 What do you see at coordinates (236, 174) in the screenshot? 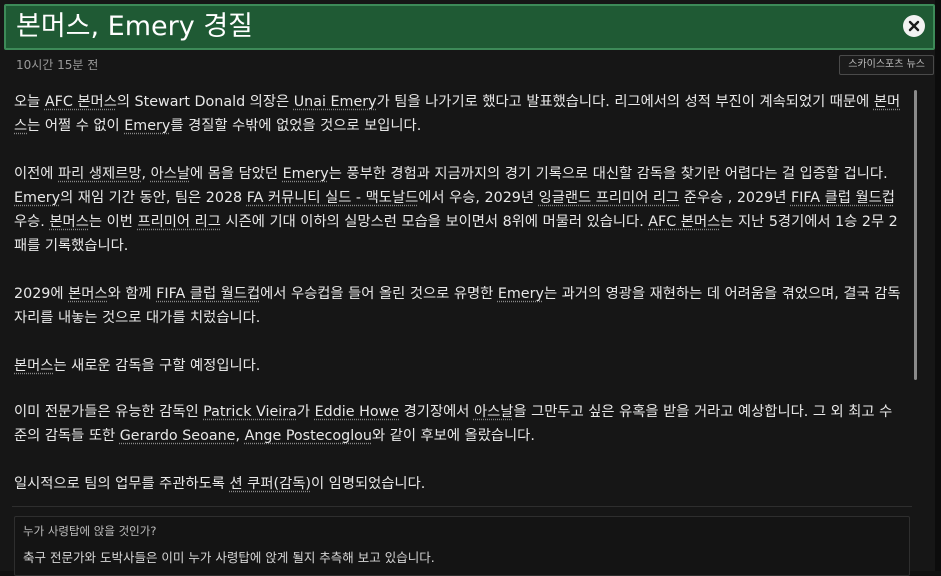
I see `article-text: 에 몸을 담았던` at bounding box center [236, 174].